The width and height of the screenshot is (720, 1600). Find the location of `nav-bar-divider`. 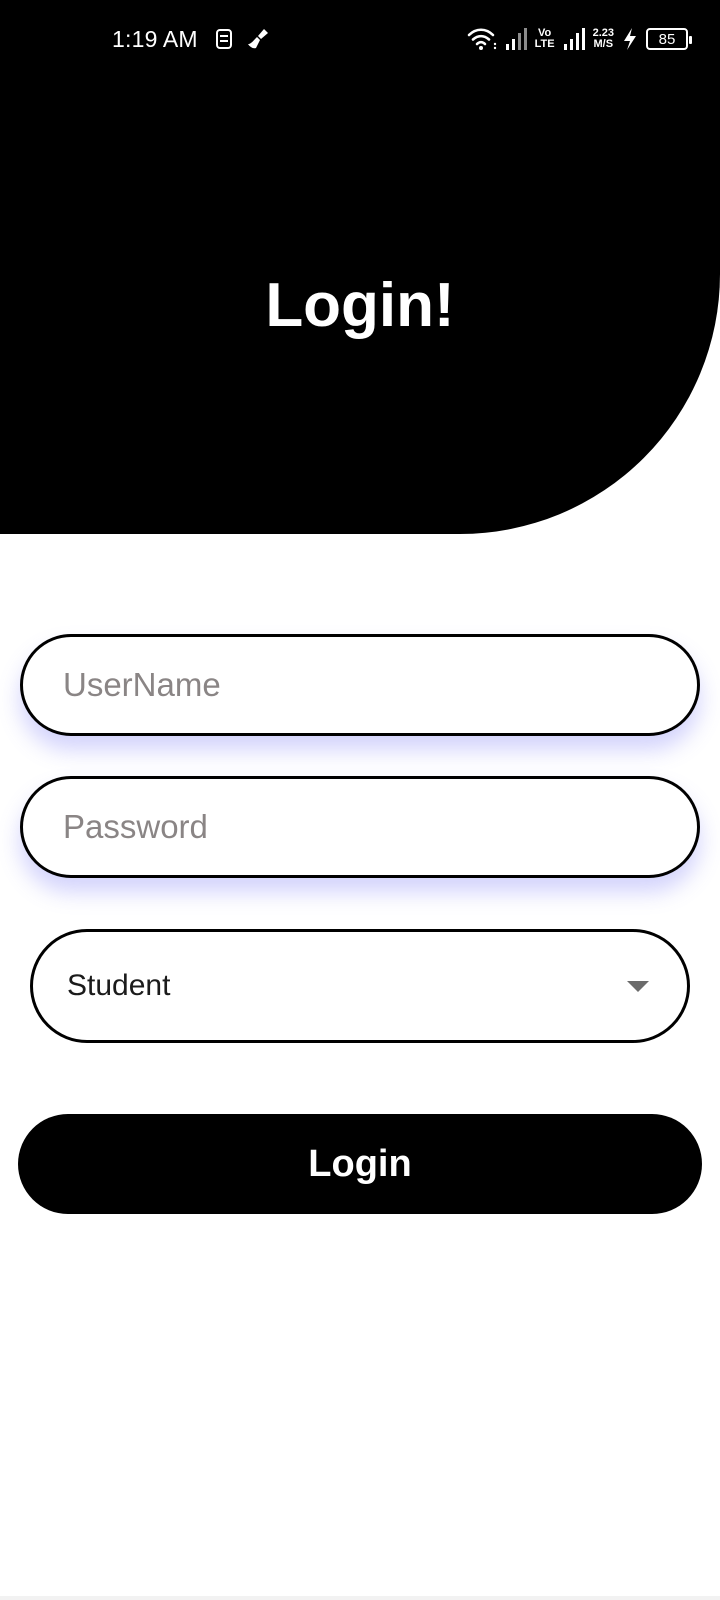

nav-bar-divider is located at coordinates (360, 1598).